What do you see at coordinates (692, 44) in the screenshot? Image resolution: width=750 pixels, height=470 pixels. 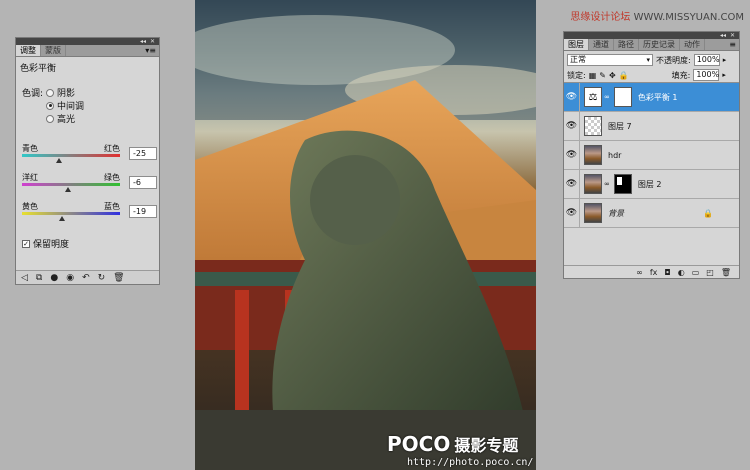 I see `tab-actions: 动作` at bounding box center [692, 44].